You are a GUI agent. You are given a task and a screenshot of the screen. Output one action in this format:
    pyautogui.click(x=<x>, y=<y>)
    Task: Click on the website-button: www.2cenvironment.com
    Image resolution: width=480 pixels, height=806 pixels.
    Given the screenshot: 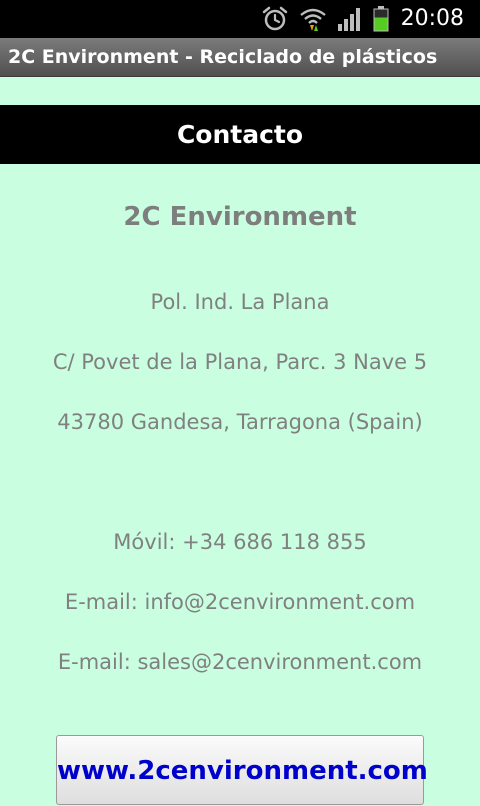 What is the action you would take?
    pyautogui.click(x=242, y=770)
    